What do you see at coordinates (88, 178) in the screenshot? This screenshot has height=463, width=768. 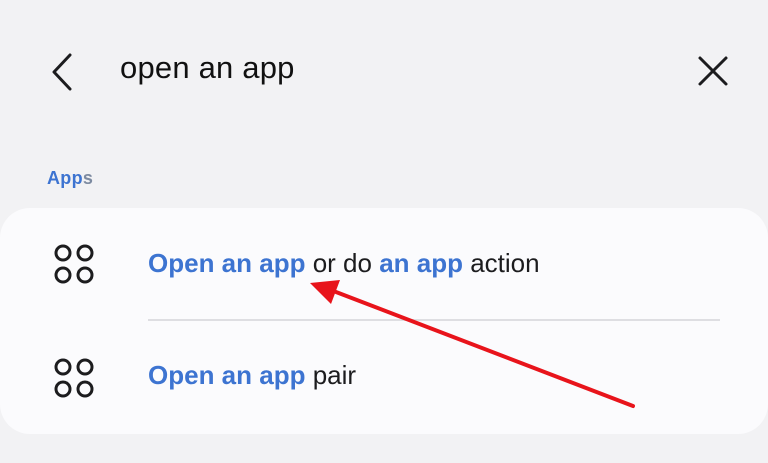 I see `section-label-rest: s` at bounding box center [88, 178].